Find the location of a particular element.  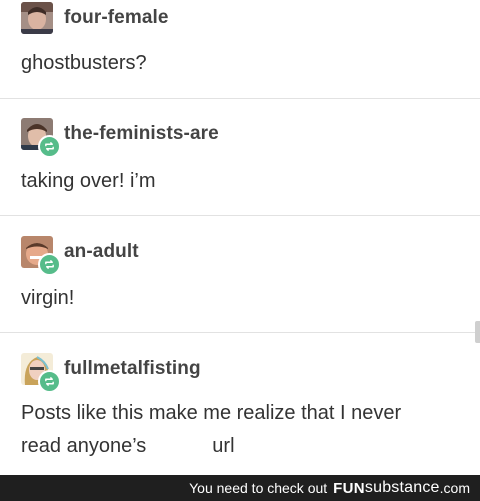

post-header: fullmetalfisting is located at coordinates (111, 373).